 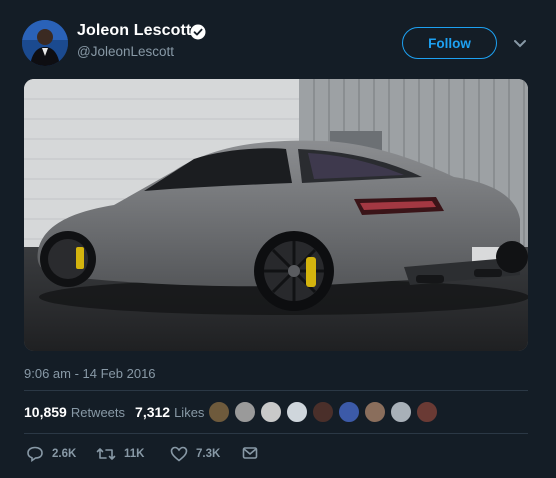 I want to click on avatar, so click(x=45, y=43).